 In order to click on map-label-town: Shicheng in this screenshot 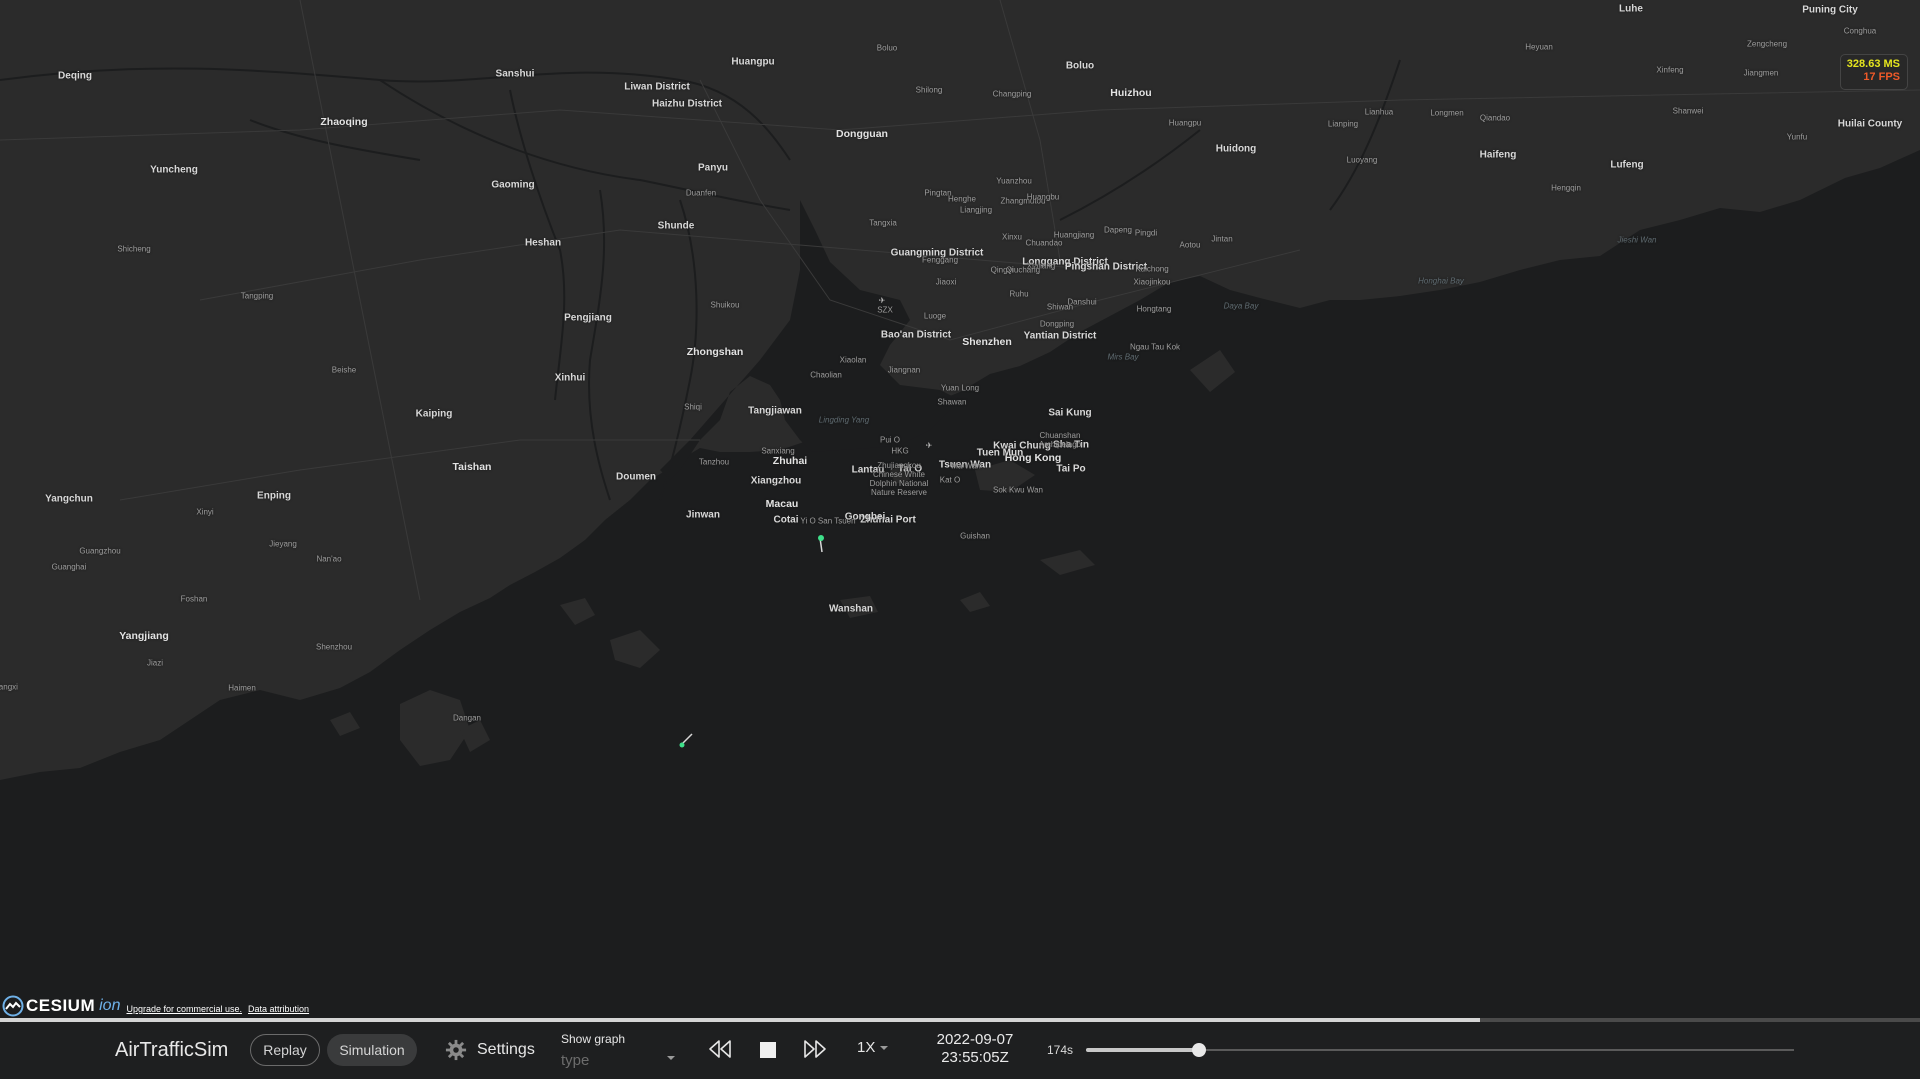, I will do `click(134, 249)`.